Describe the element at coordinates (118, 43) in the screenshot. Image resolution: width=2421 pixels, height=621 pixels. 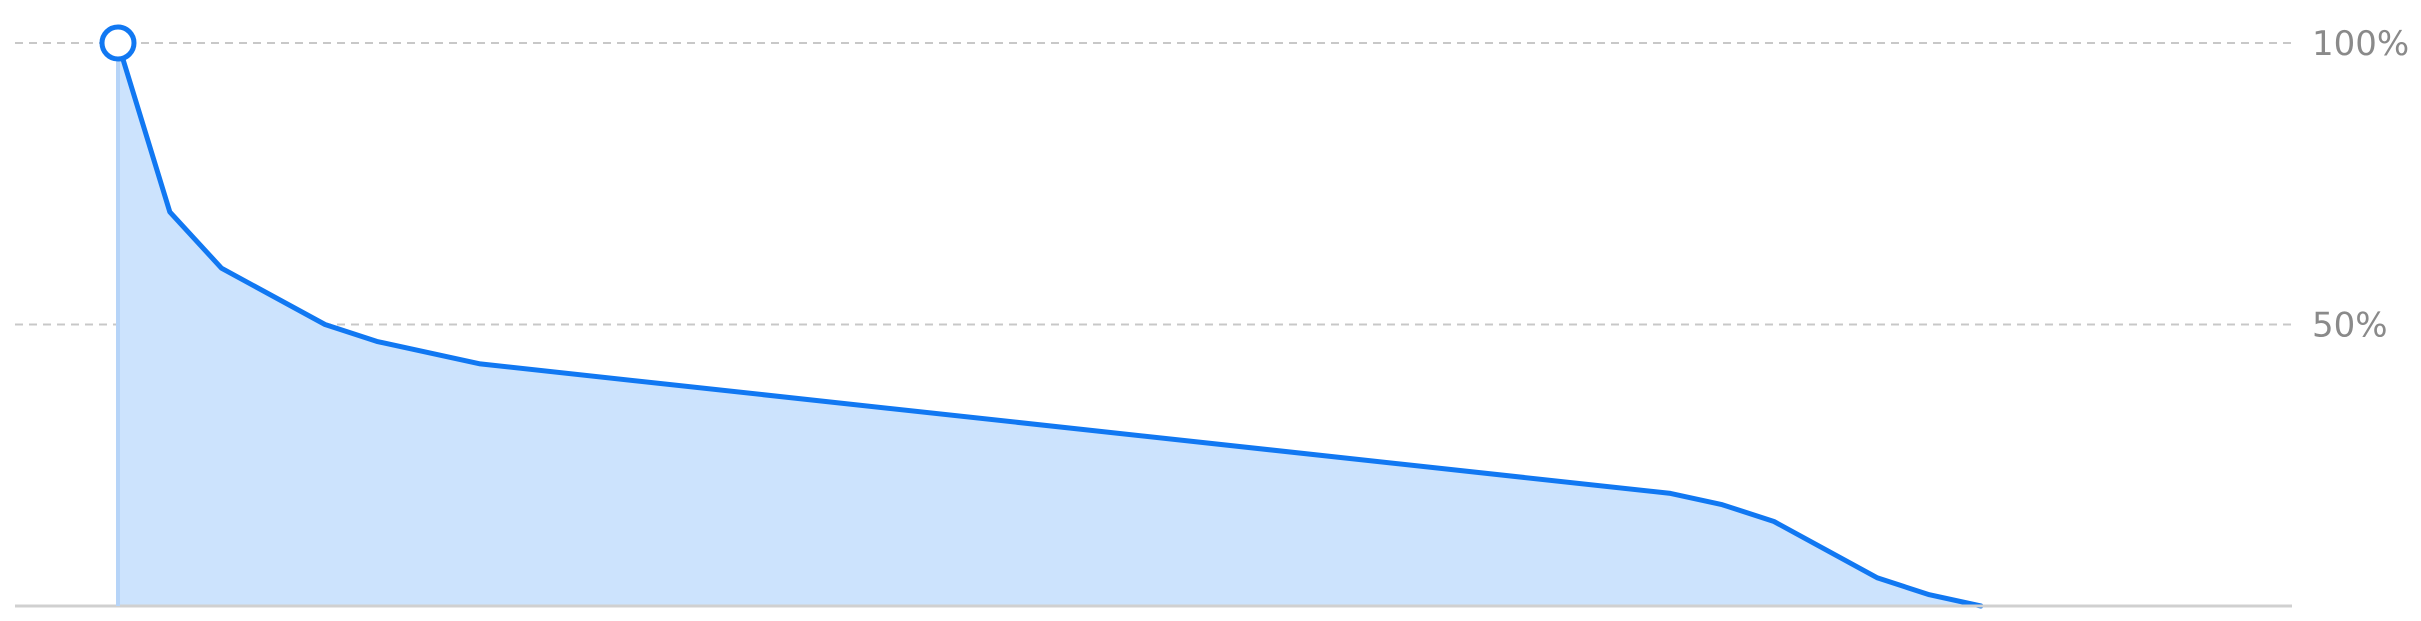
I see `highlighted-point-marker` at that location.